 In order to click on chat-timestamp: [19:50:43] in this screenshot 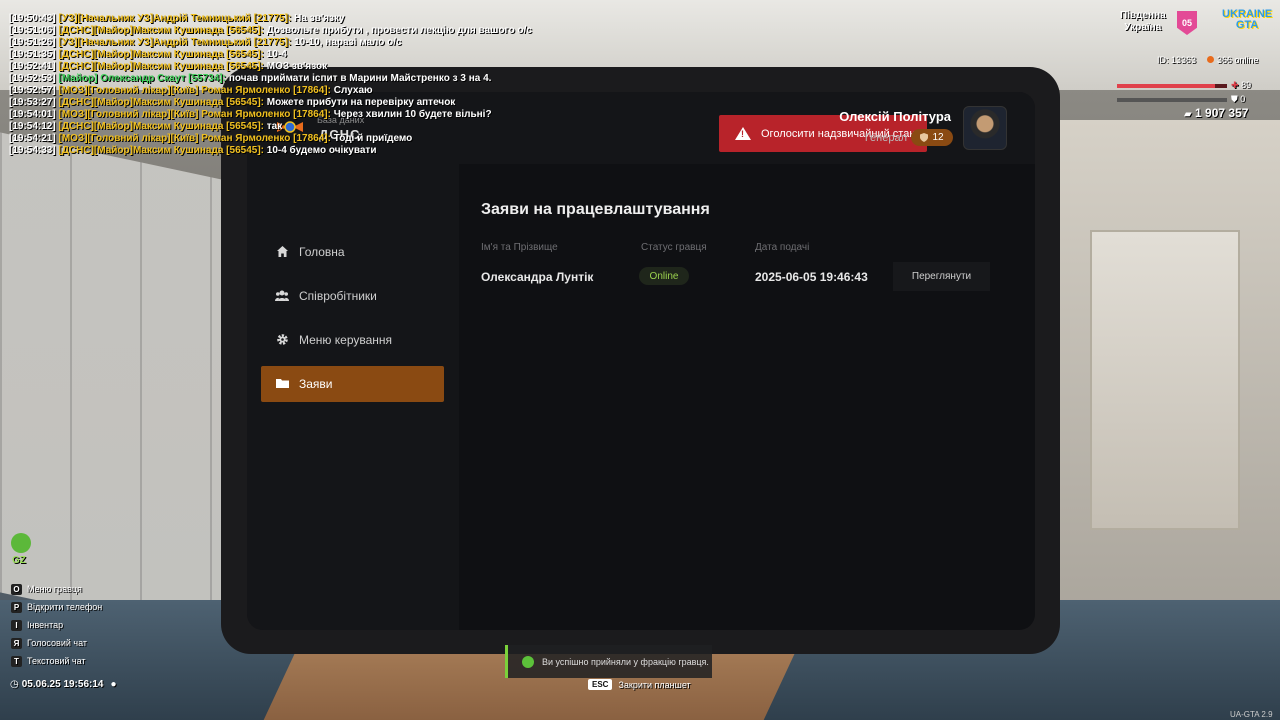, I will do `click(32, 18)`.